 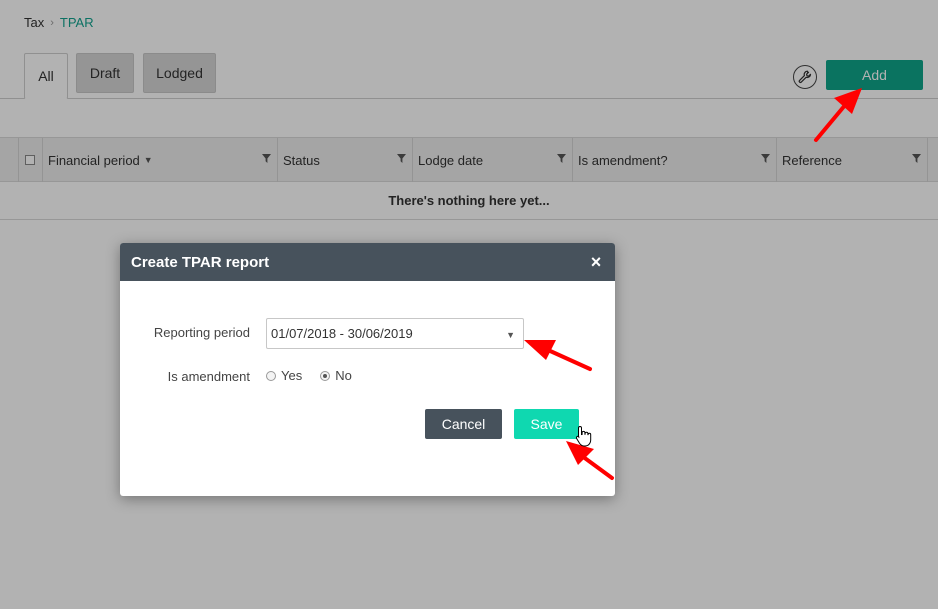 I want to click on radio-no: No, so click(x=336, y=375).